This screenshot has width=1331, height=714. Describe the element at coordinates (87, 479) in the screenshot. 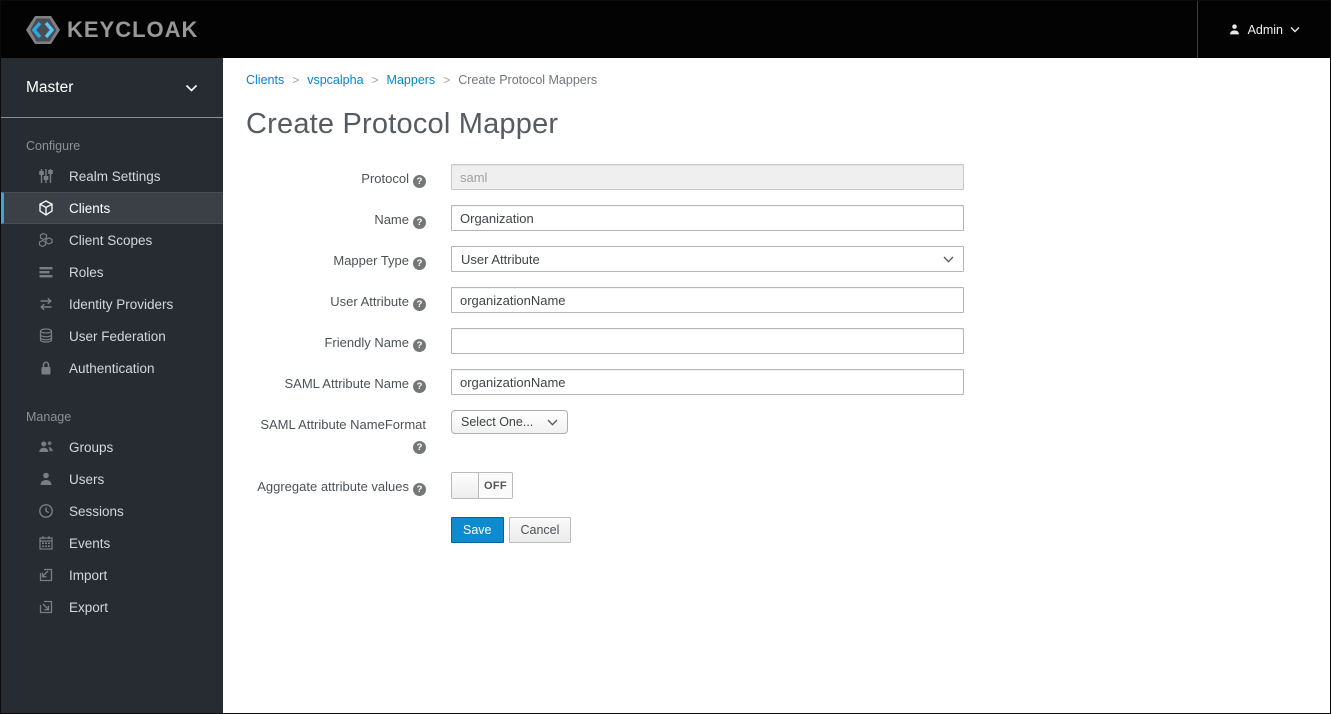

I see `sidebar-item-label: Users` at that location.